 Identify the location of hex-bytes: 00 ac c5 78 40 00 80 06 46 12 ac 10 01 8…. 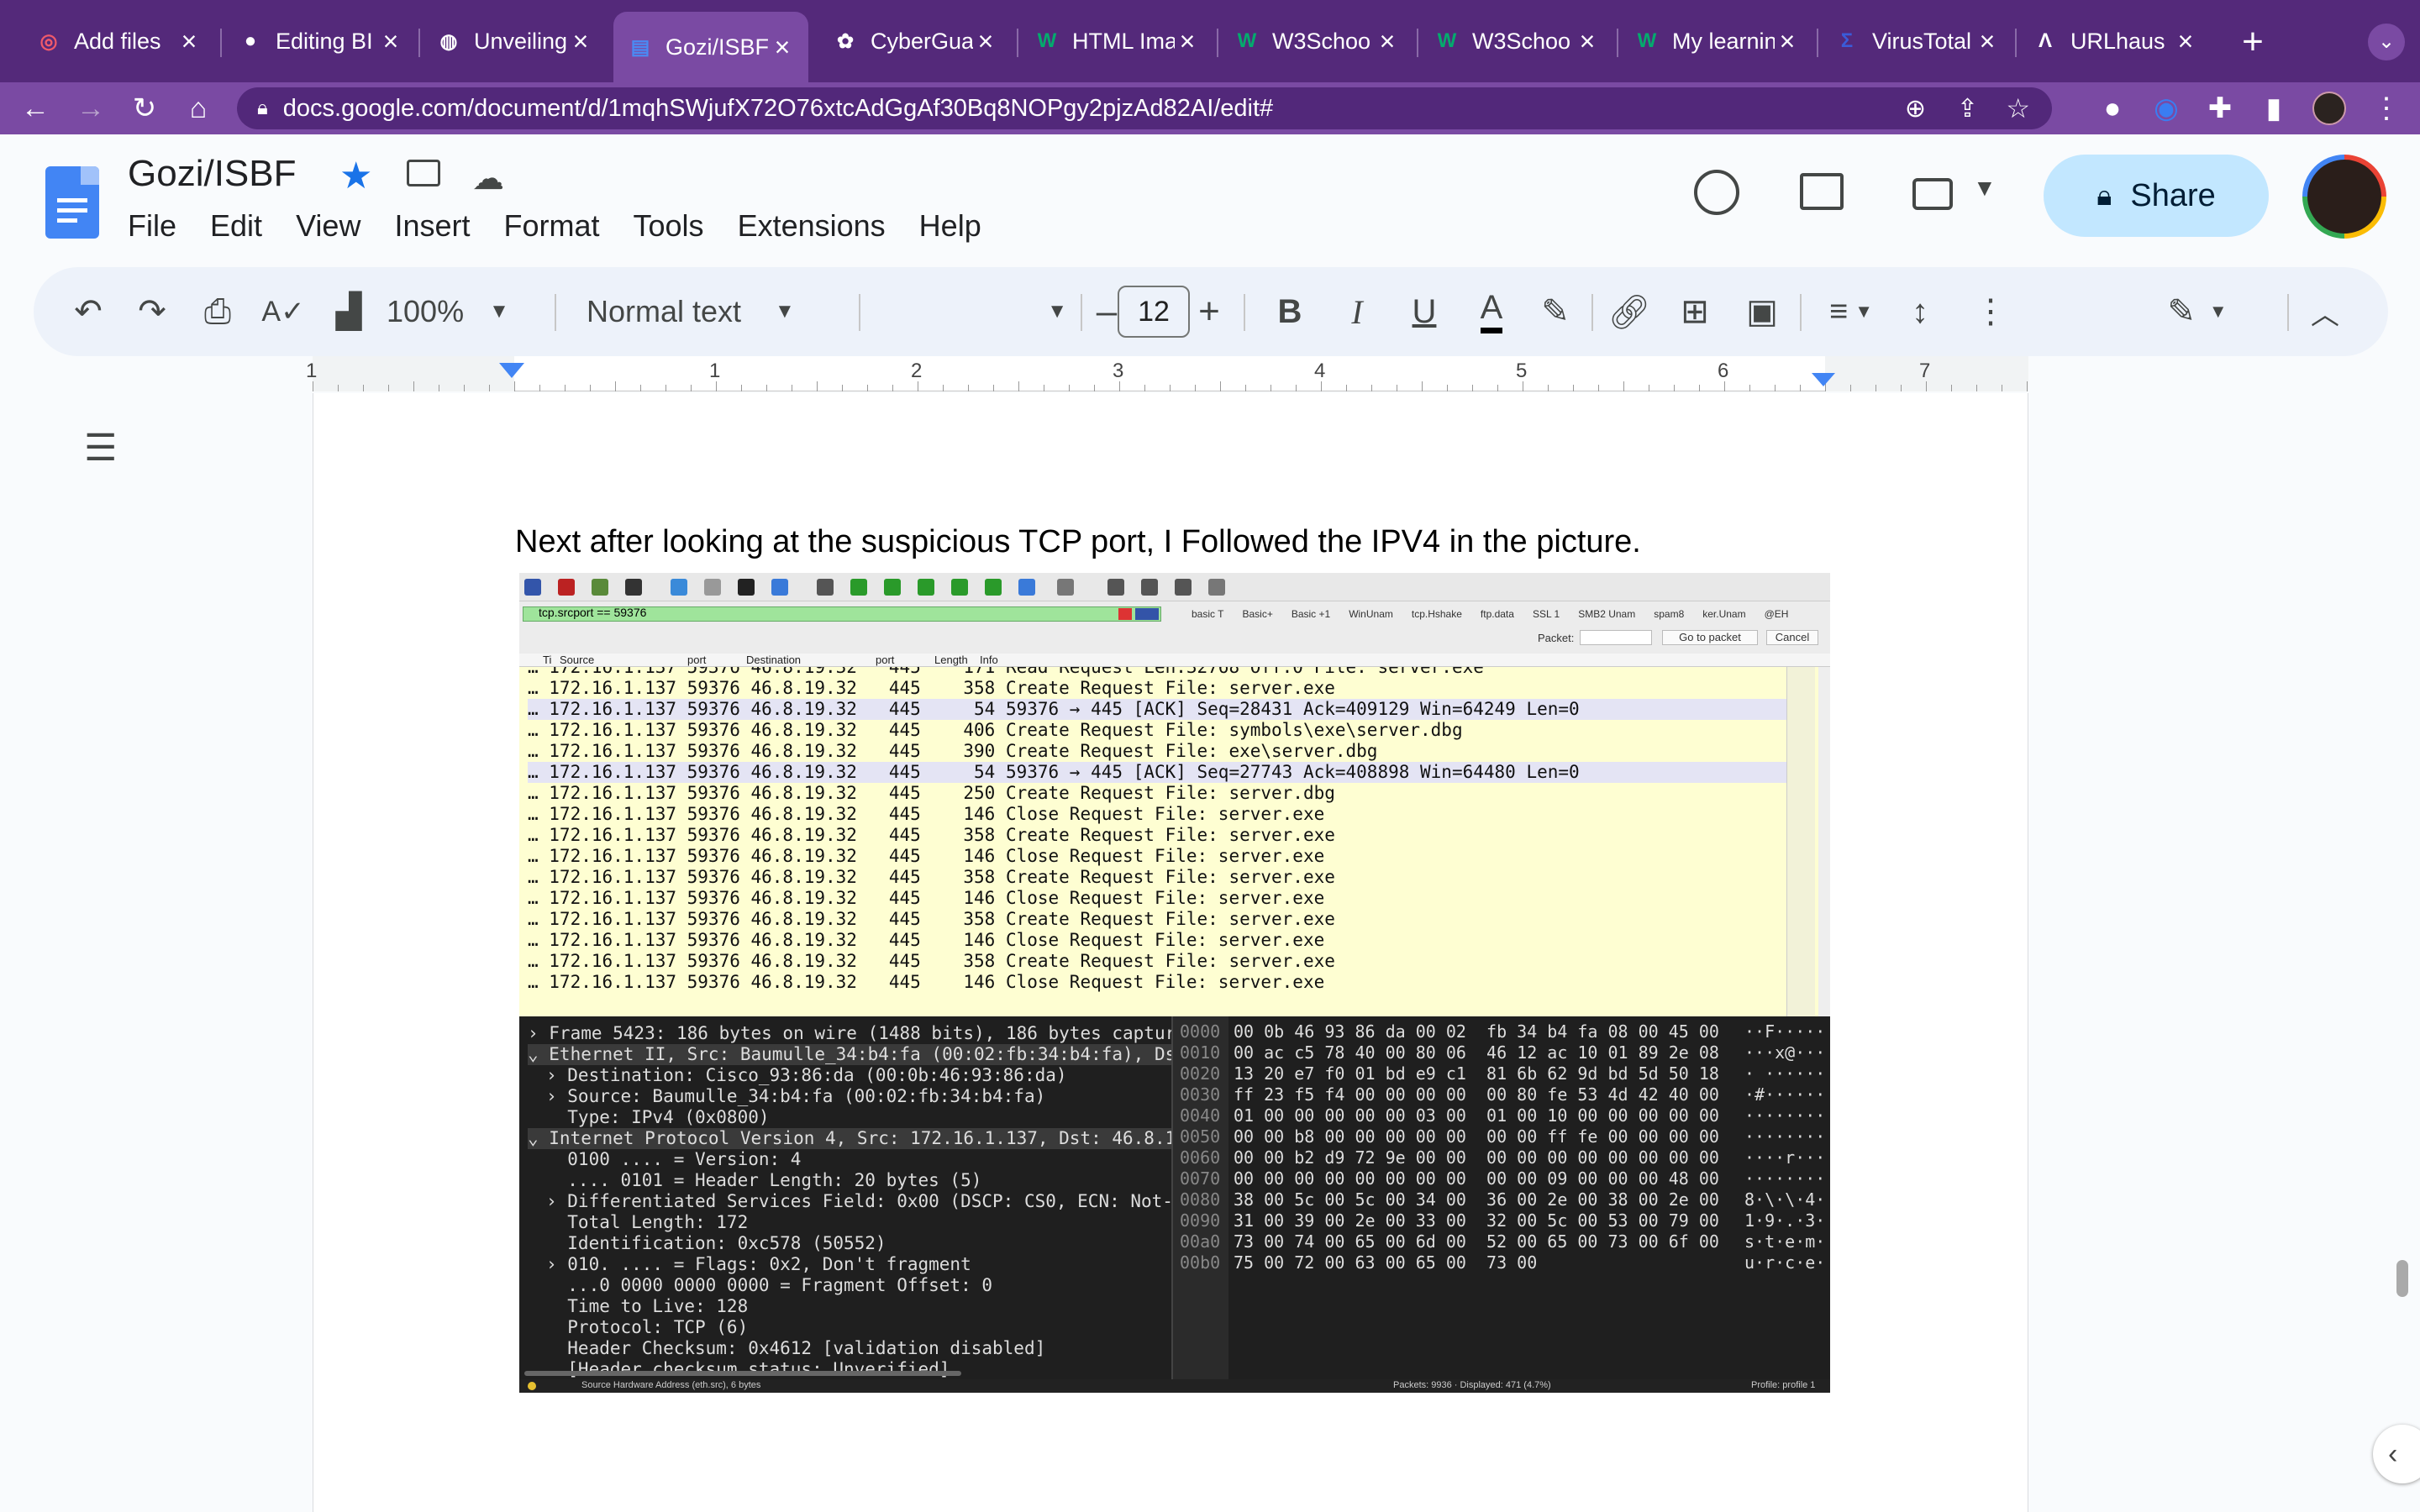
(1476, 1052).